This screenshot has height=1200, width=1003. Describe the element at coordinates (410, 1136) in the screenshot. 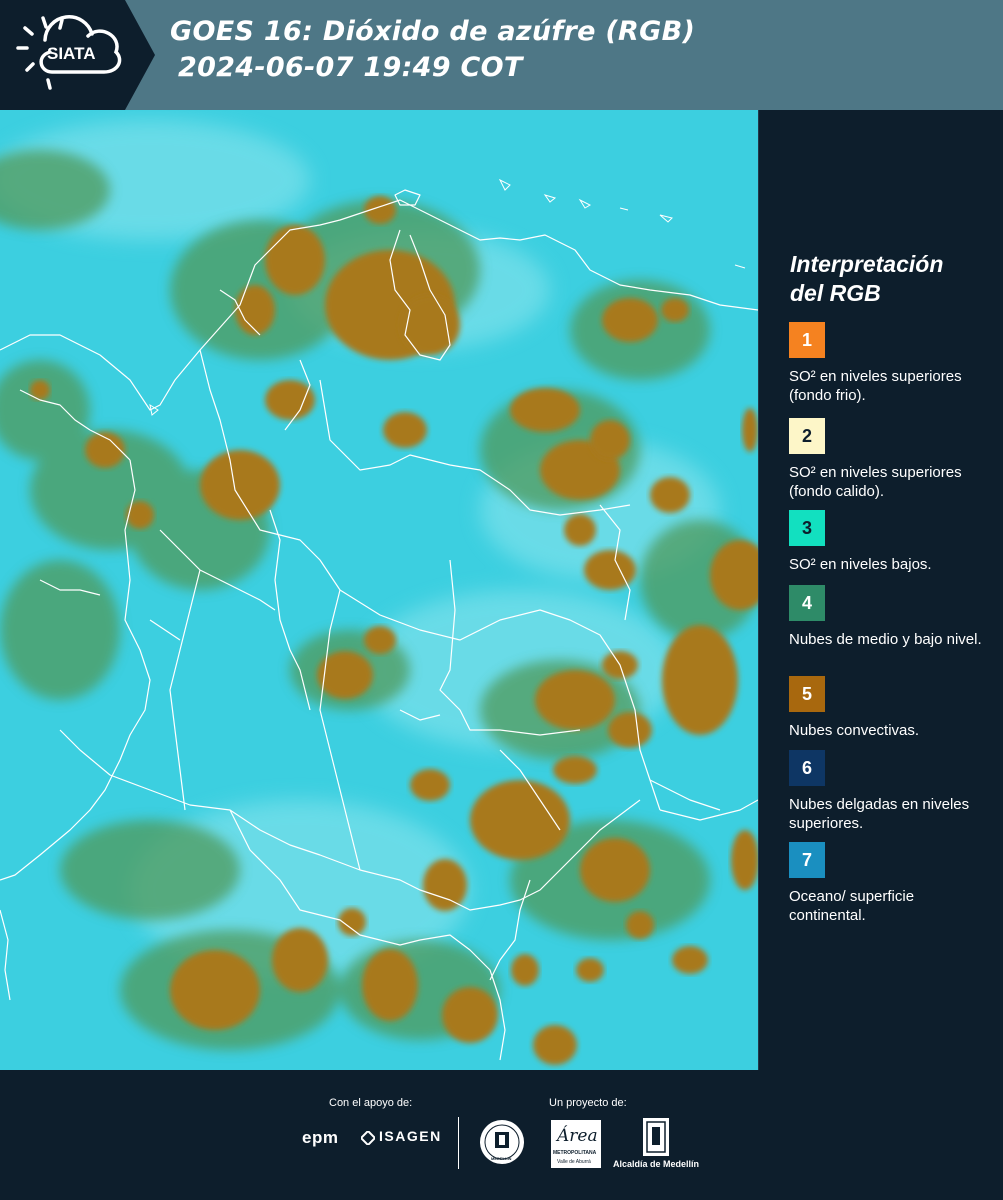

I see `isagen-logo: ISAGEN` at that location.